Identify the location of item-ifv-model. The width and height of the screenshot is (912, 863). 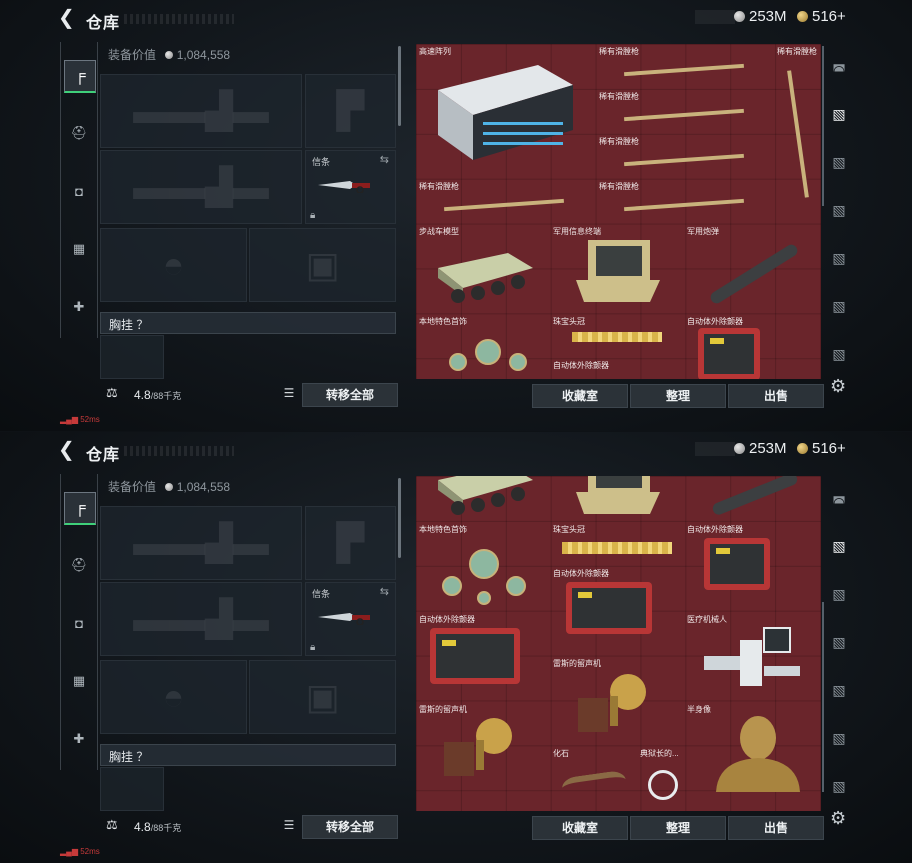
(483, 498).